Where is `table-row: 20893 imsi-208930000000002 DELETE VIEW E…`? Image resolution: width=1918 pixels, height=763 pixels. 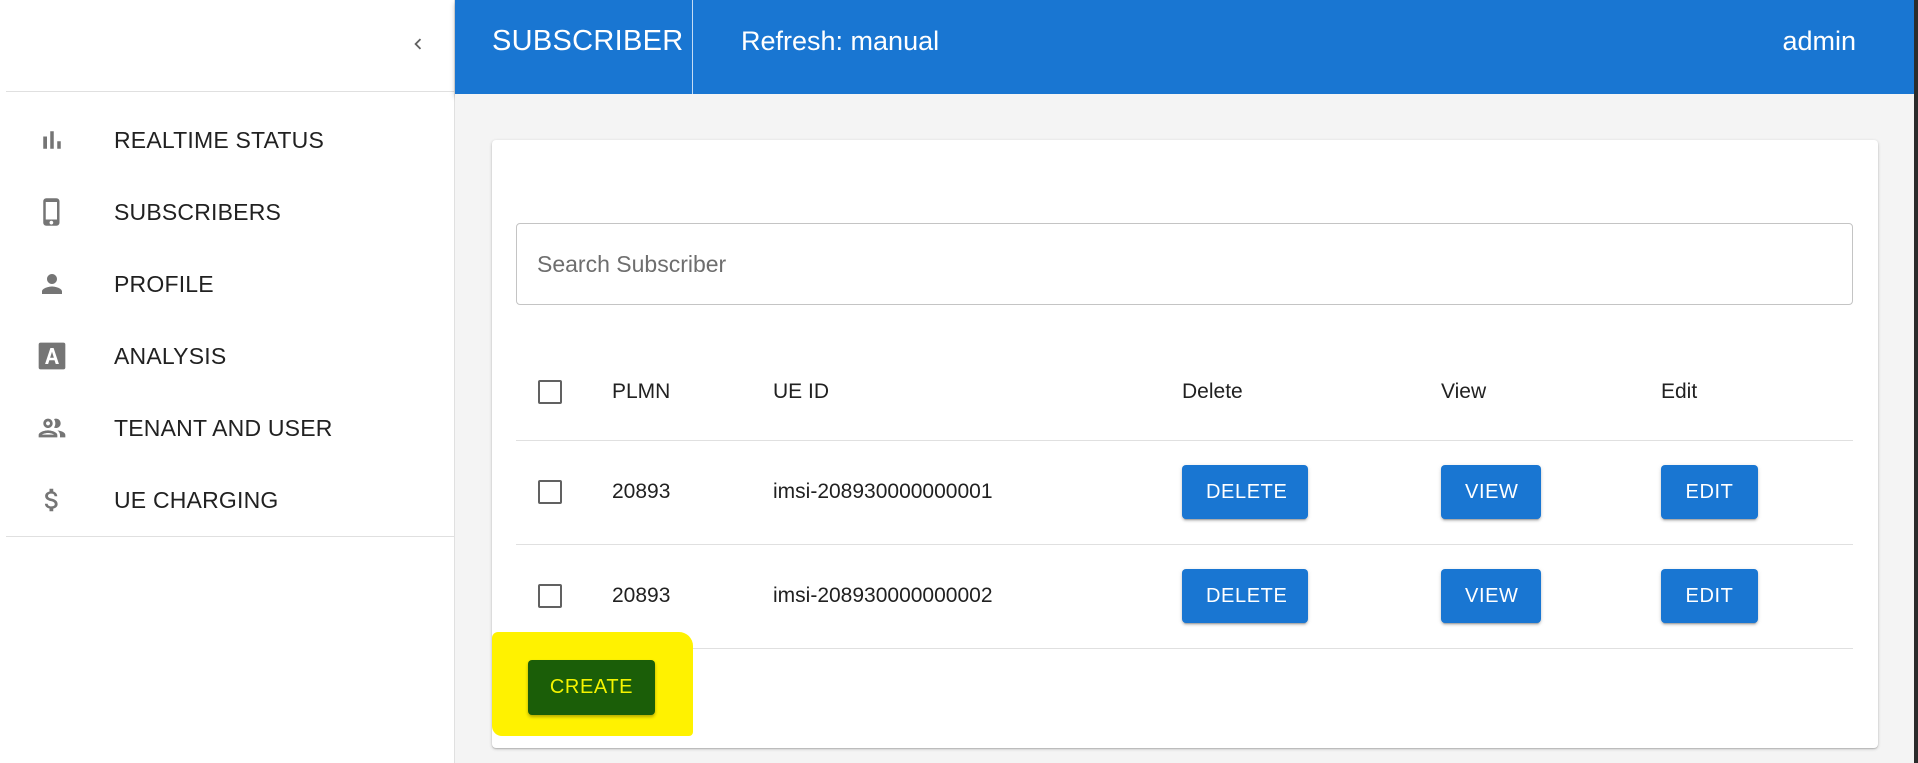 table-row: 20893 imsi-208930000000002 DELETE VIEW E… is located at coordinates (1184, 596).